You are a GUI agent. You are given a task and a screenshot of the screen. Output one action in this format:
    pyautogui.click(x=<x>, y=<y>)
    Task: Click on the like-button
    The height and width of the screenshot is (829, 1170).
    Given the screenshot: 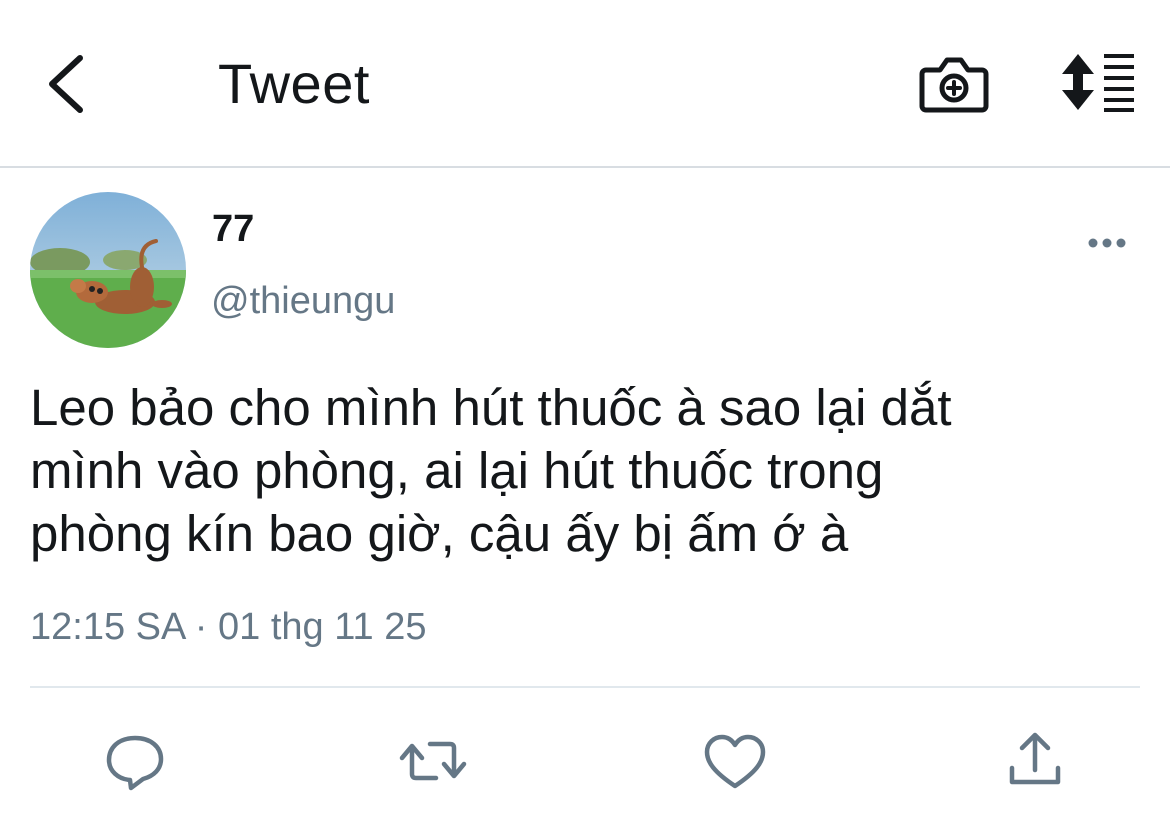 What is the action you would take?
    pyautogui.click(x=735, y=761)
    